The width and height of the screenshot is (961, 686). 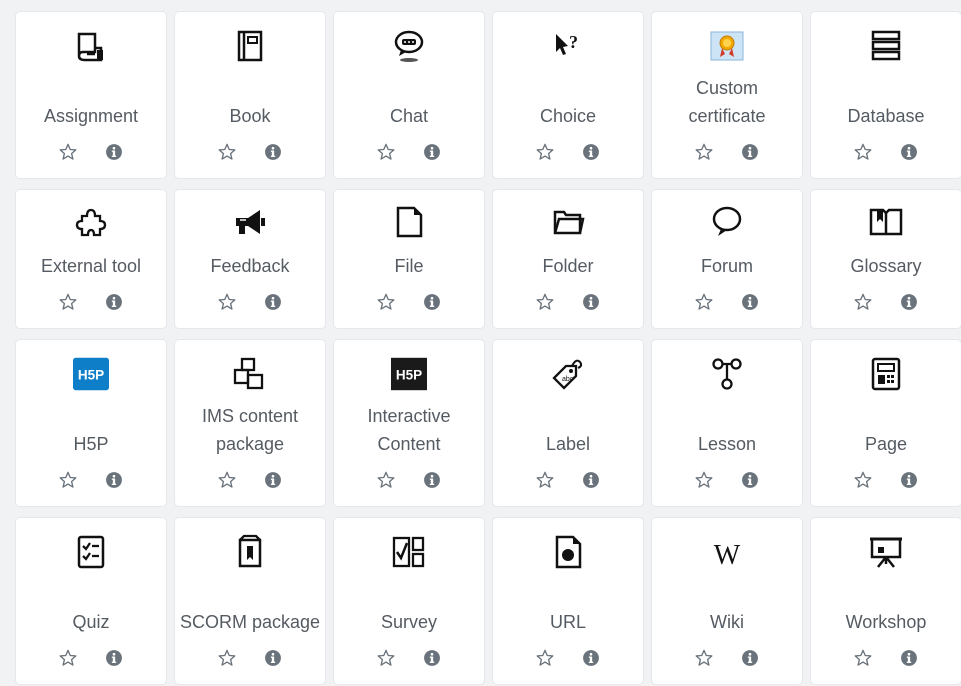 What do you see at coordinates (91, 423) in the screenshot?
I see `activity-tile-h5p: H5P H5P` at bounding box center [91, 423].